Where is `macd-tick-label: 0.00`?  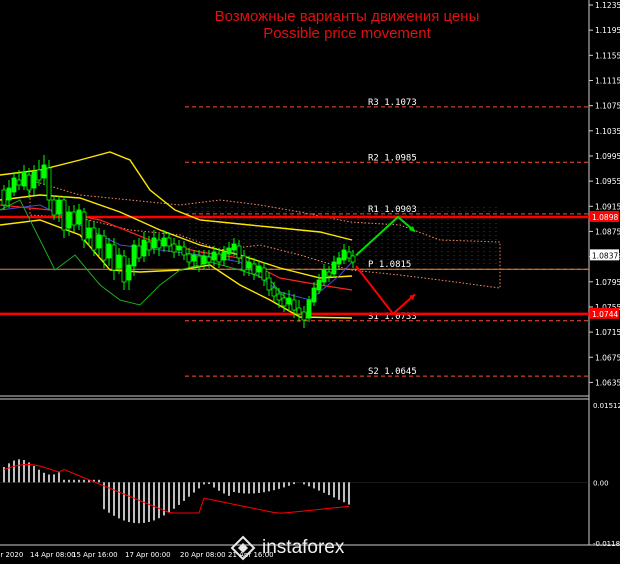 macd-tick-label: 0.00 is located at coordinates (601, 483).